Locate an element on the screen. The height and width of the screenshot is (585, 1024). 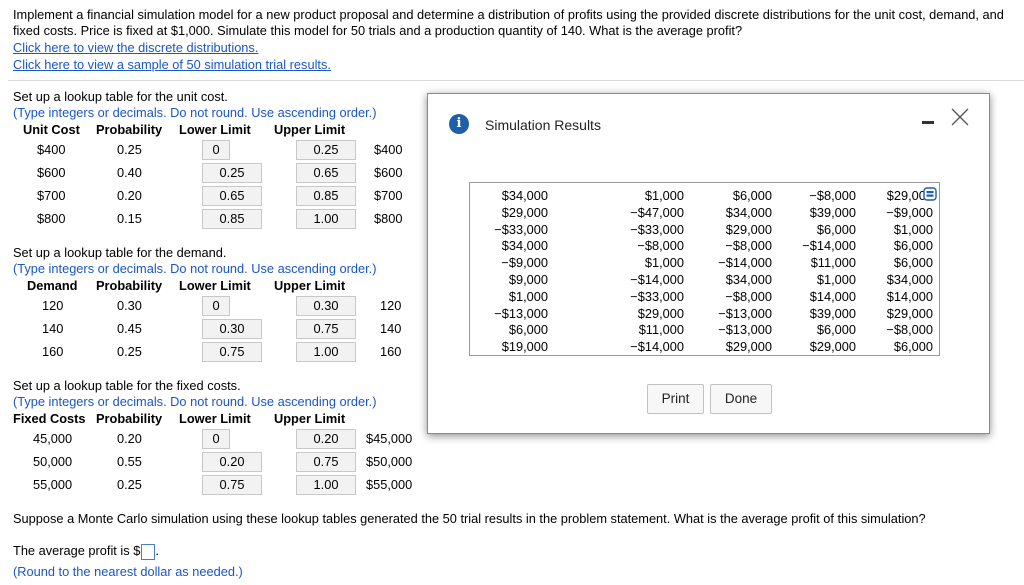
unit-cost-prob: 0.25 is located at coordinates (129, 149).